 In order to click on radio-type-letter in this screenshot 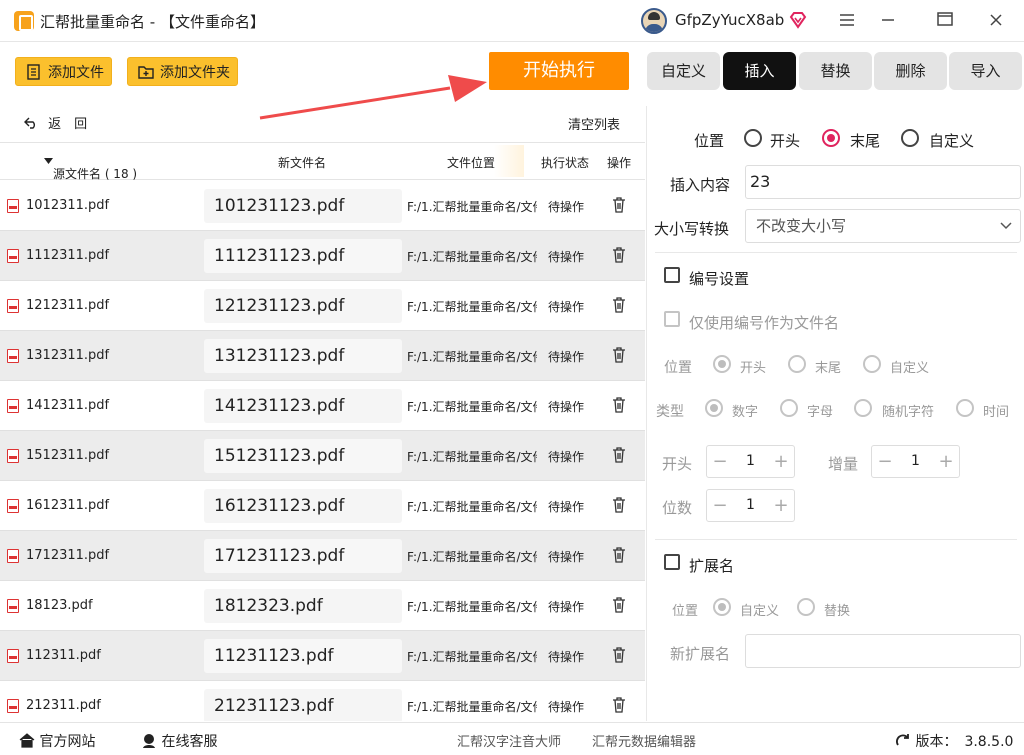, I will do `click(789, 408)`.